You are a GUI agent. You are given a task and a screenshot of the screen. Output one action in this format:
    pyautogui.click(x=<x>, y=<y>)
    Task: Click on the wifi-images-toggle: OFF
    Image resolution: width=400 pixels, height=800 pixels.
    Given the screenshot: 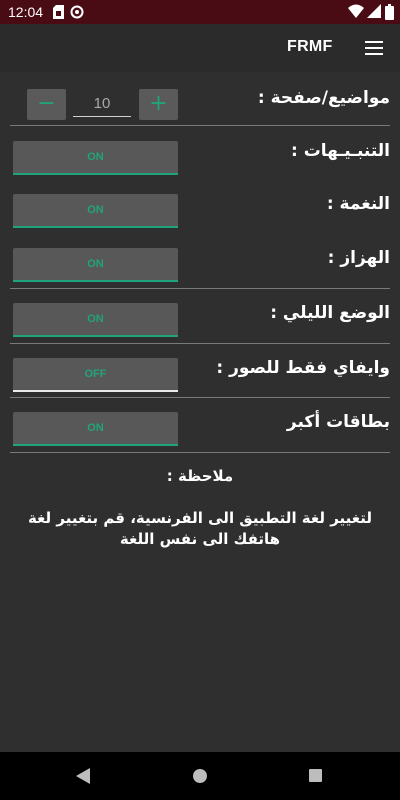 What is the action you would take?
    pyautogui.click(x=95, y=375)
    